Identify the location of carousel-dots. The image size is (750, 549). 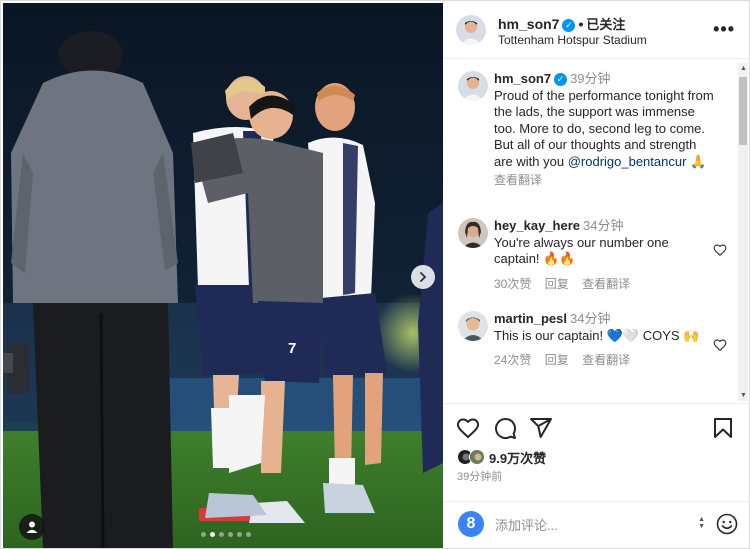
(226, 534).